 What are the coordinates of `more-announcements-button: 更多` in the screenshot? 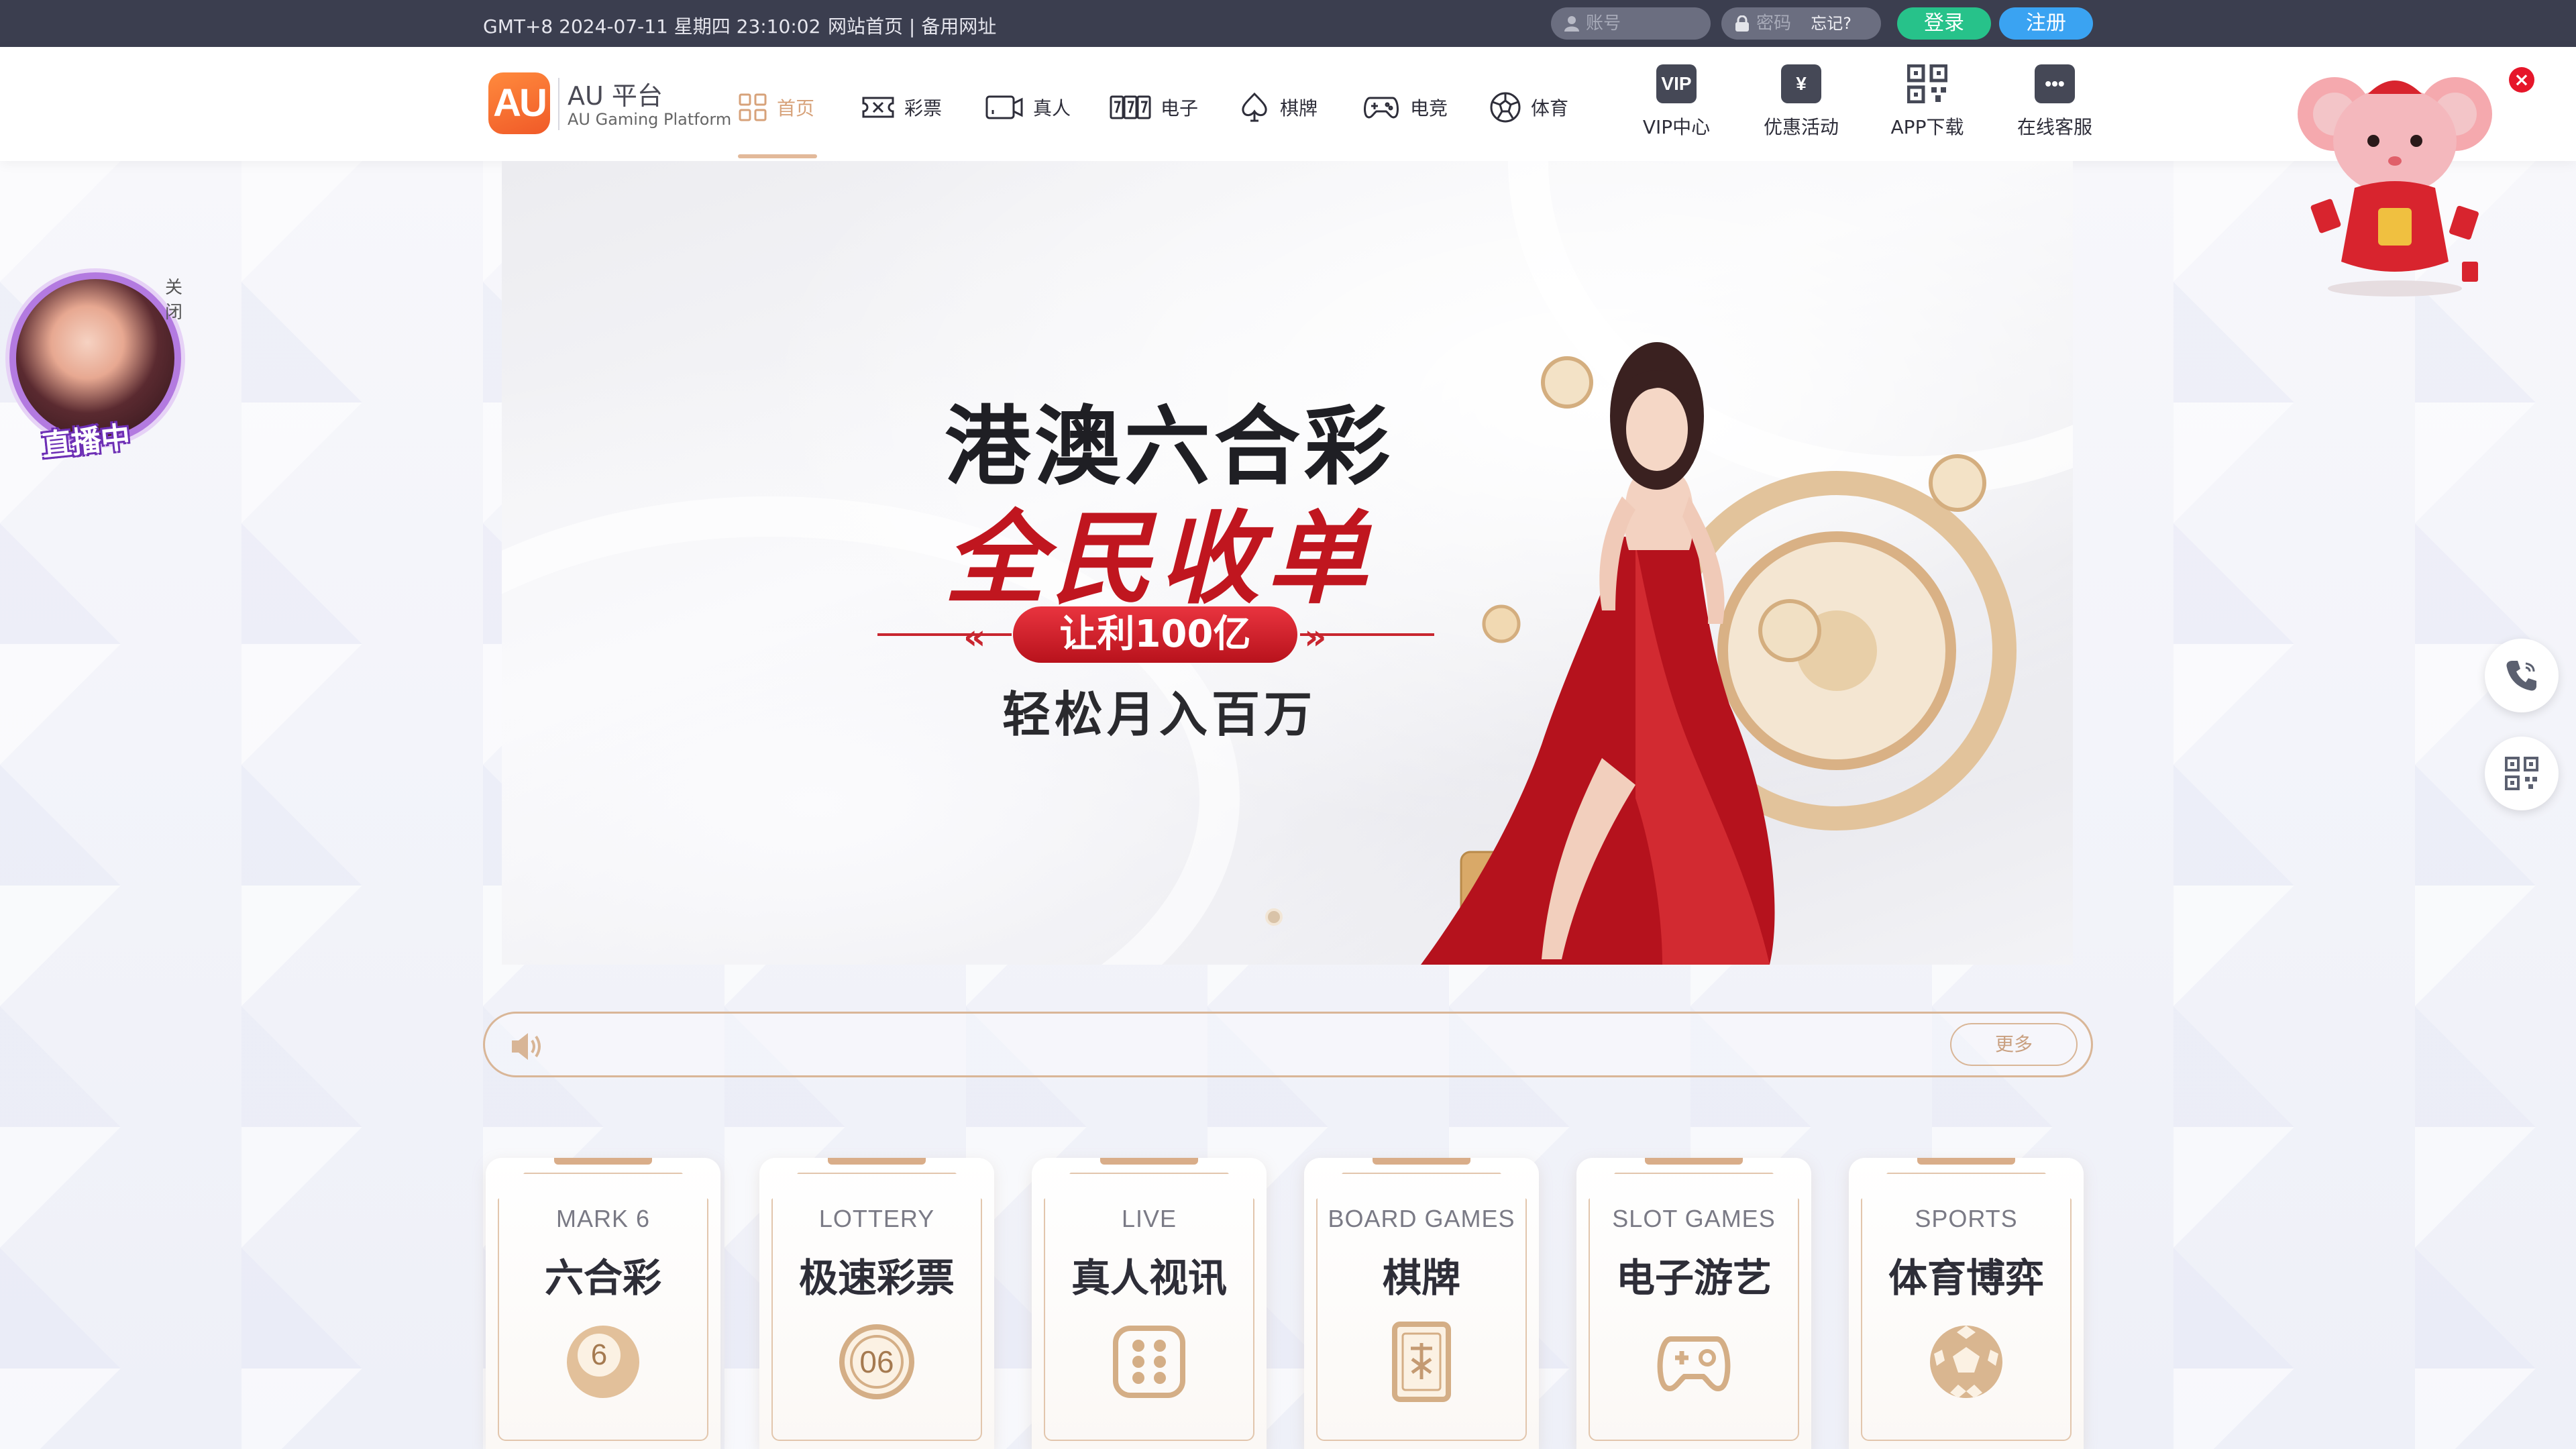 It's located at (2014, 1044).